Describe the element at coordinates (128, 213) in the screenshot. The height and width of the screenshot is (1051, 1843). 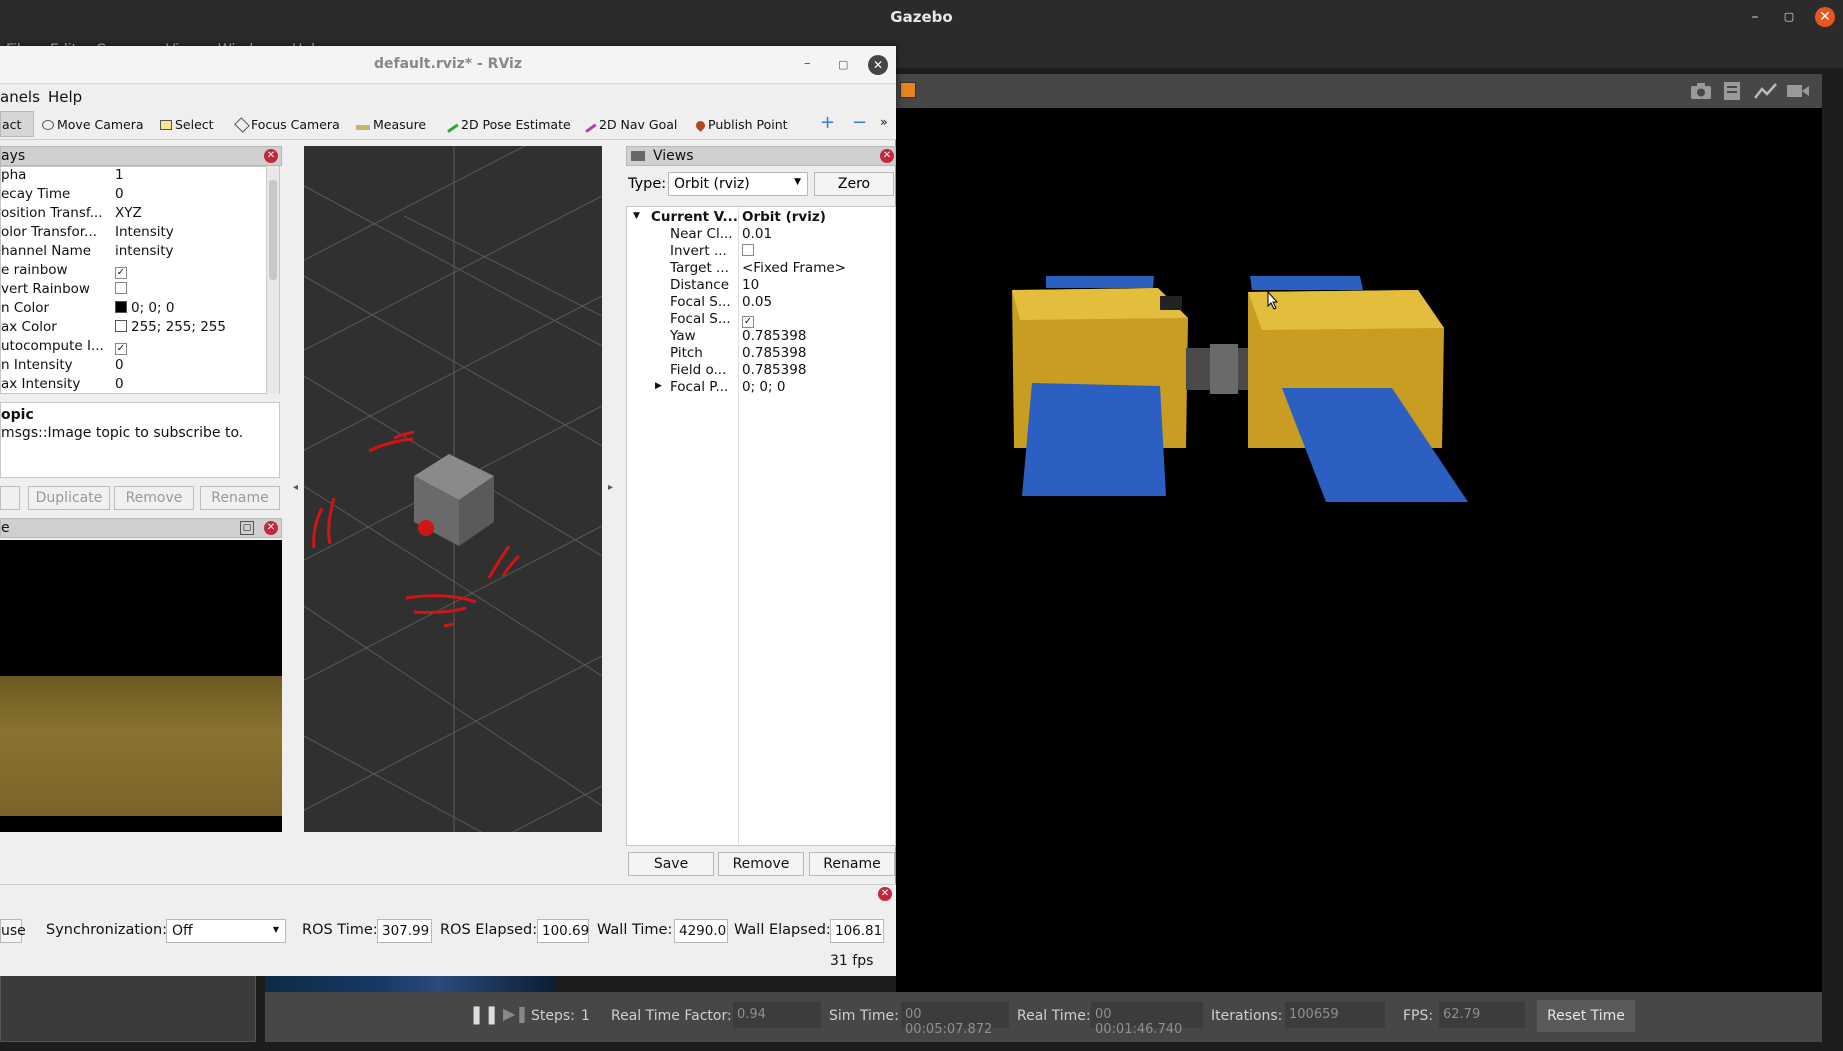
I see `property-value: XYZ` at that location.